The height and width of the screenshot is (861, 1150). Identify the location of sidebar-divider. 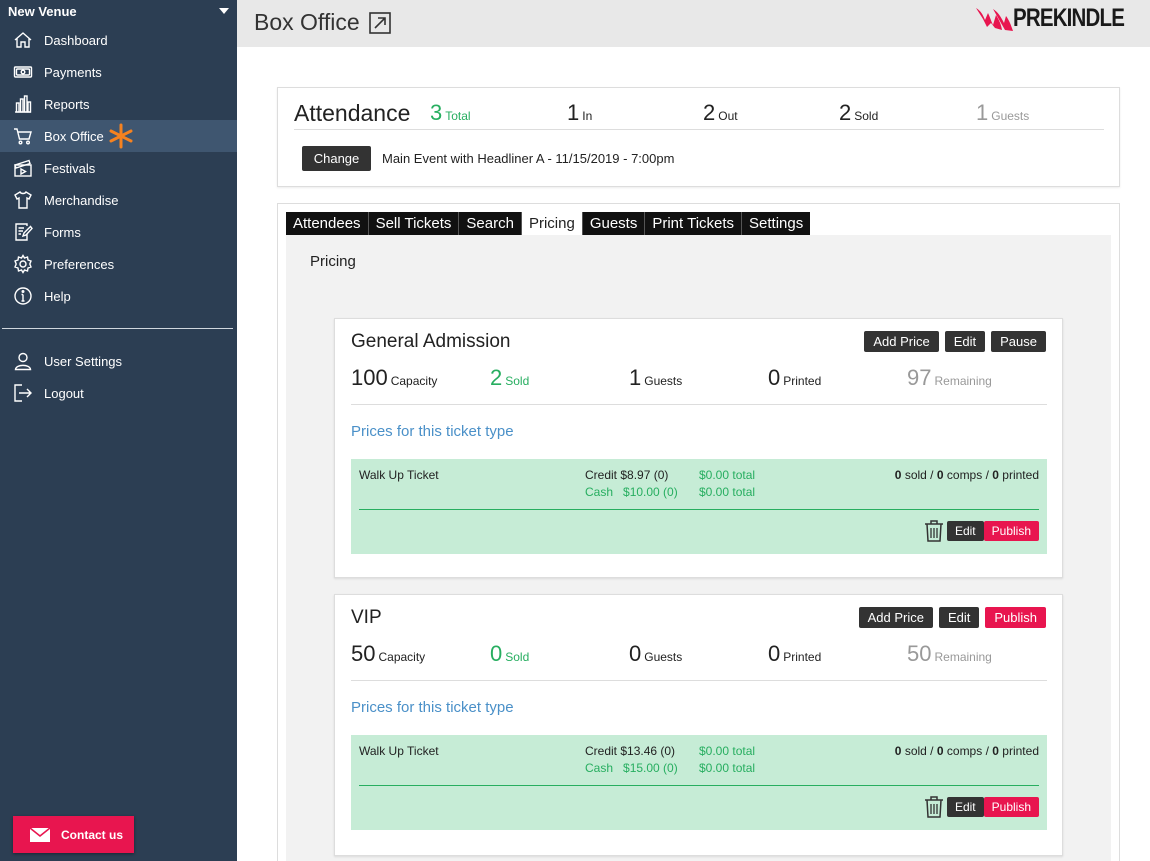
(117, 328).